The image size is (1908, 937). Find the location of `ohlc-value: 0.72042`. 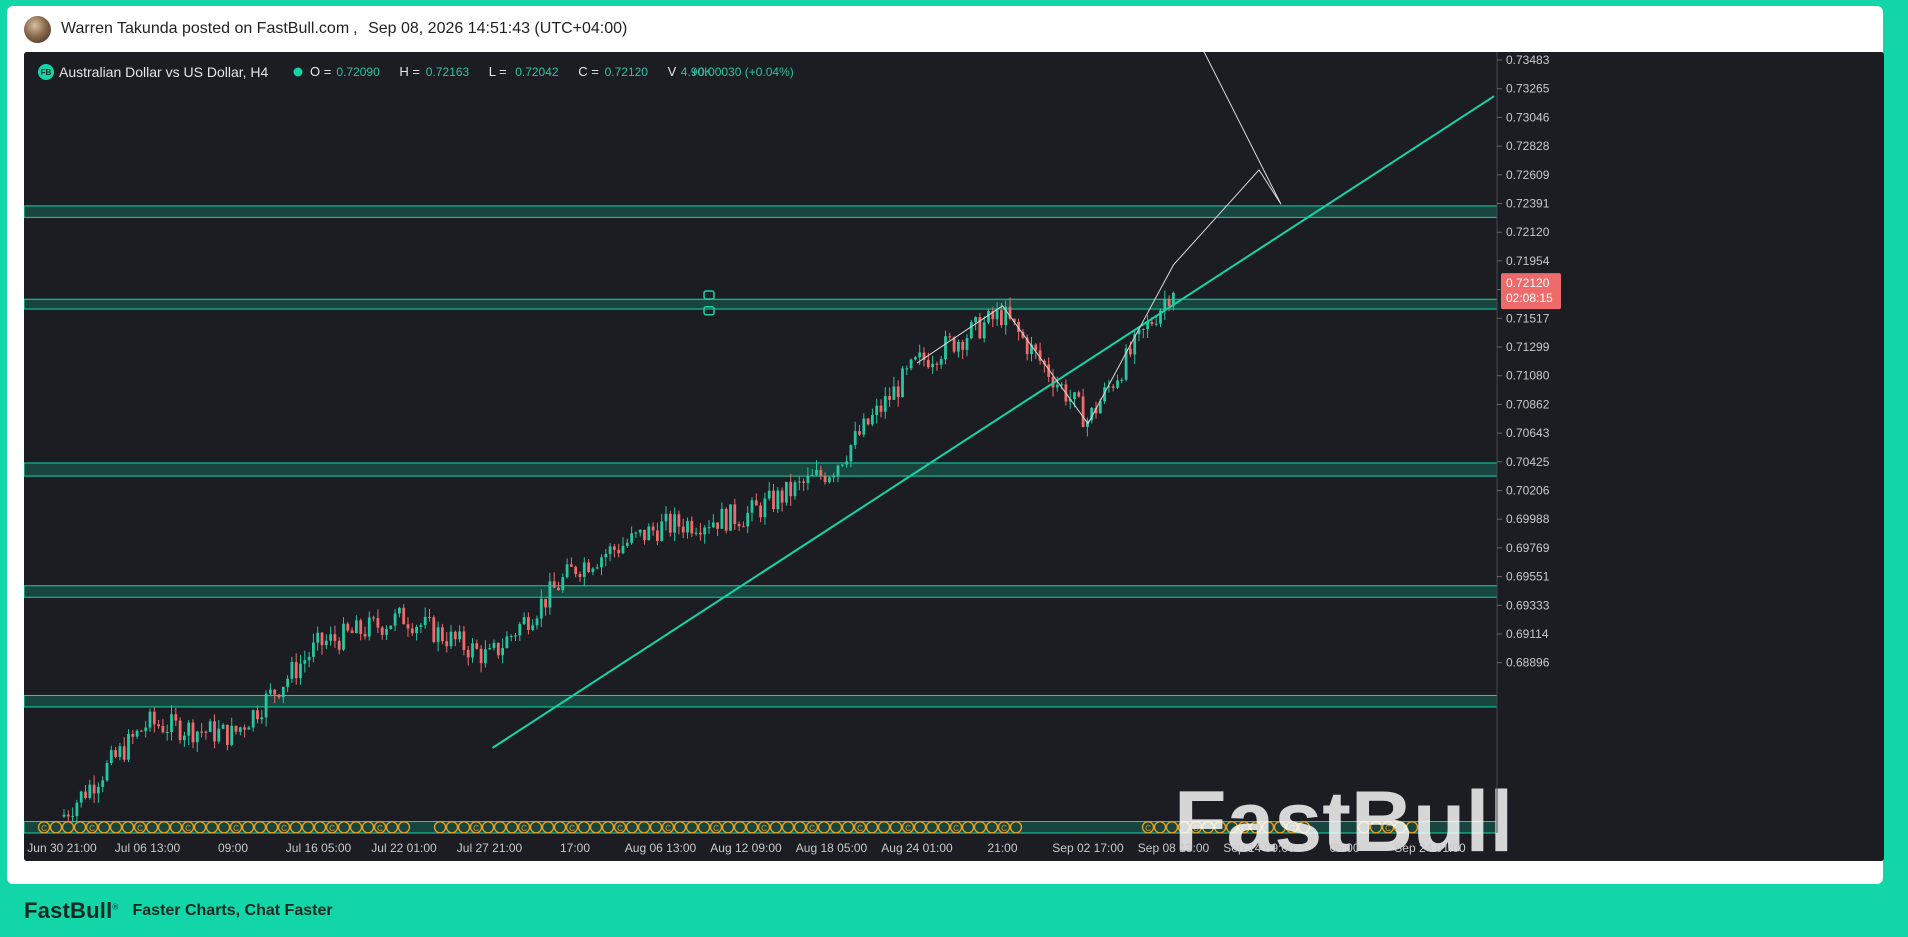

ohlc-value: 0.72042 is located at coordinates (537, 72).